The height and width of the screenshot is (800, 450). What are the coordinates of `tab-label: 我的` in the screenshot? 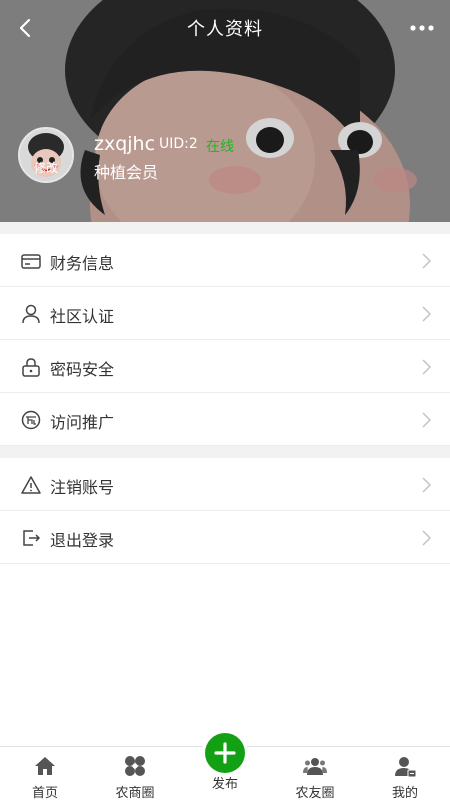 It's located at (404, 793).